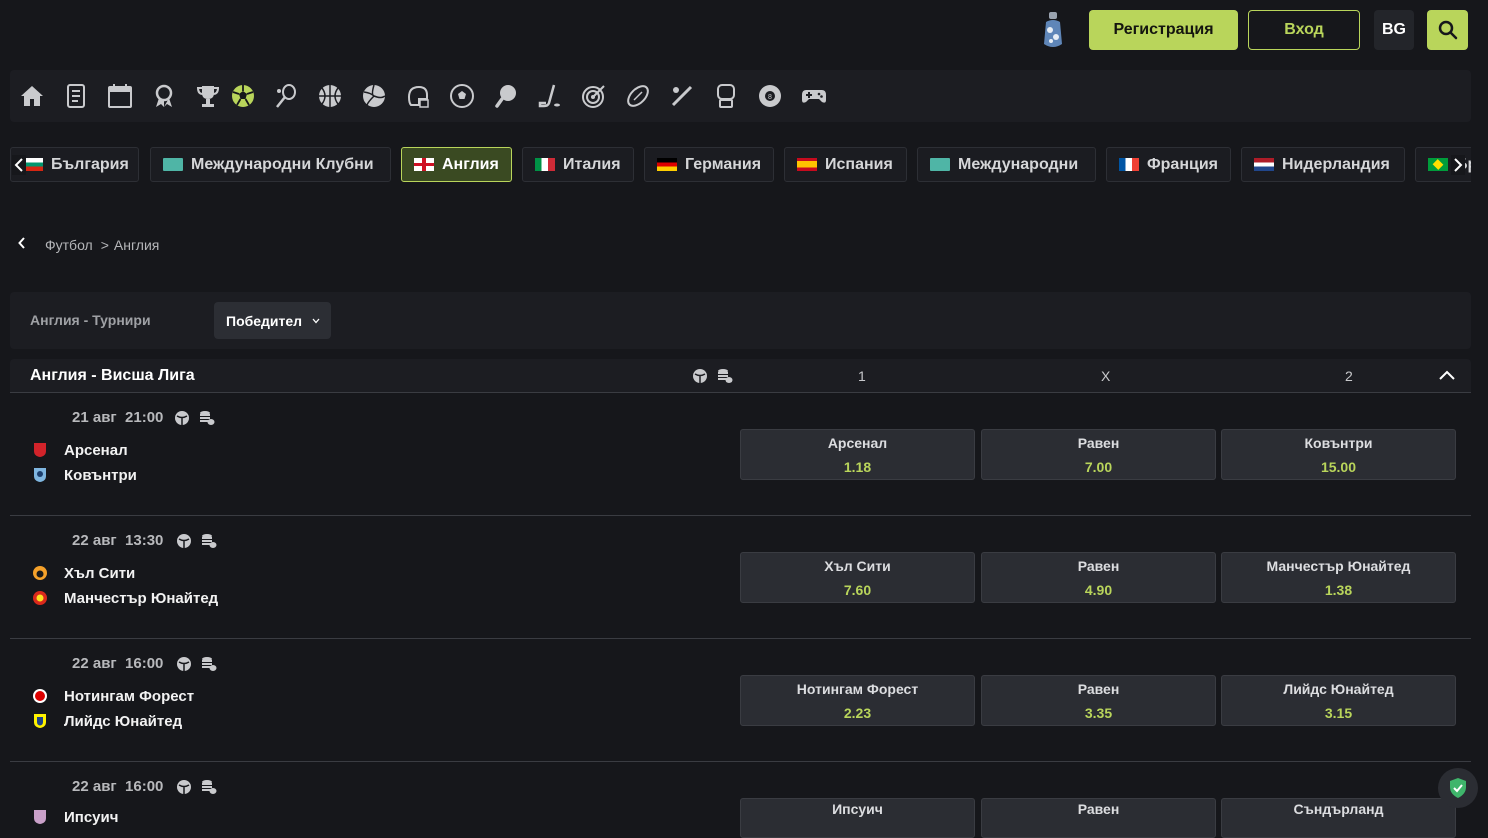 This screenshot has height=838, width=1488. What do you see at coordinates (744, 32) in the screenshot?
I see `top-bar: Регистрация Вход BG` at bounding box center [744, 32].